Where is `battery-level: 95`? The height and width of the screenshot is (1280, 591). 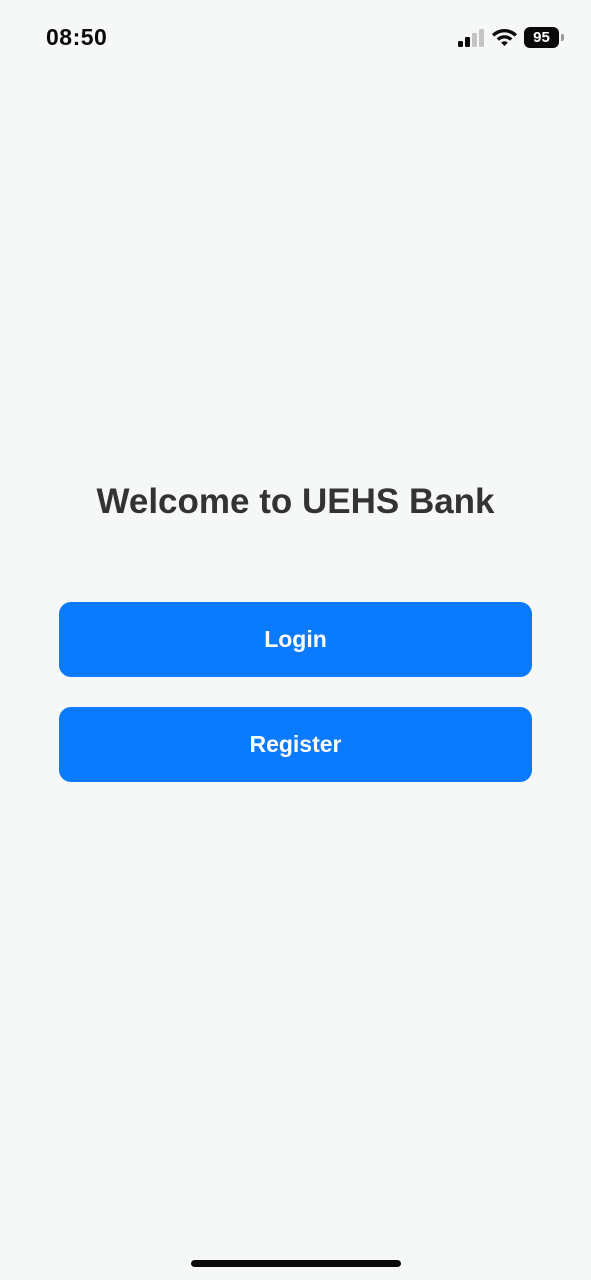 battery-level: 95 is located at coordinates (541, 37).